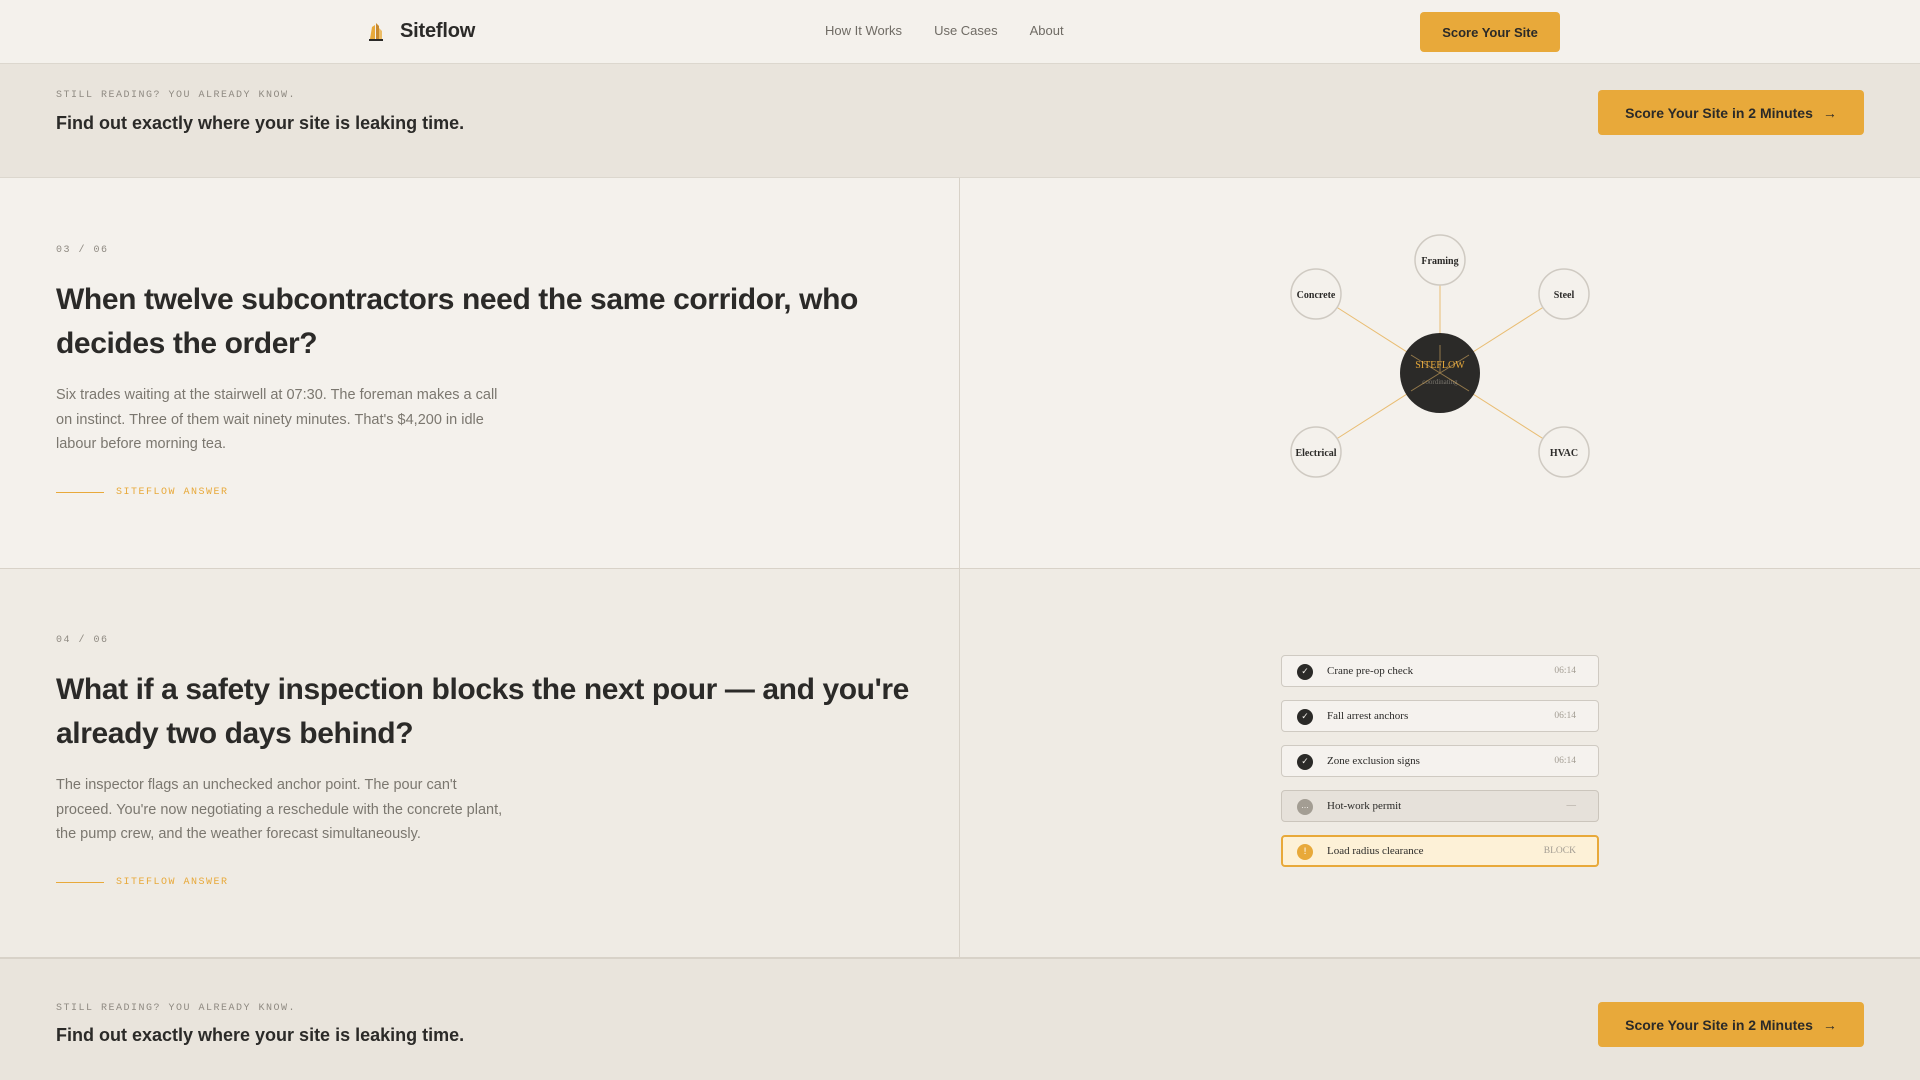 This screenshot has width=1920, height=1080. I want to click on checklist-label: Load radius clearance, so click(1375, 851).